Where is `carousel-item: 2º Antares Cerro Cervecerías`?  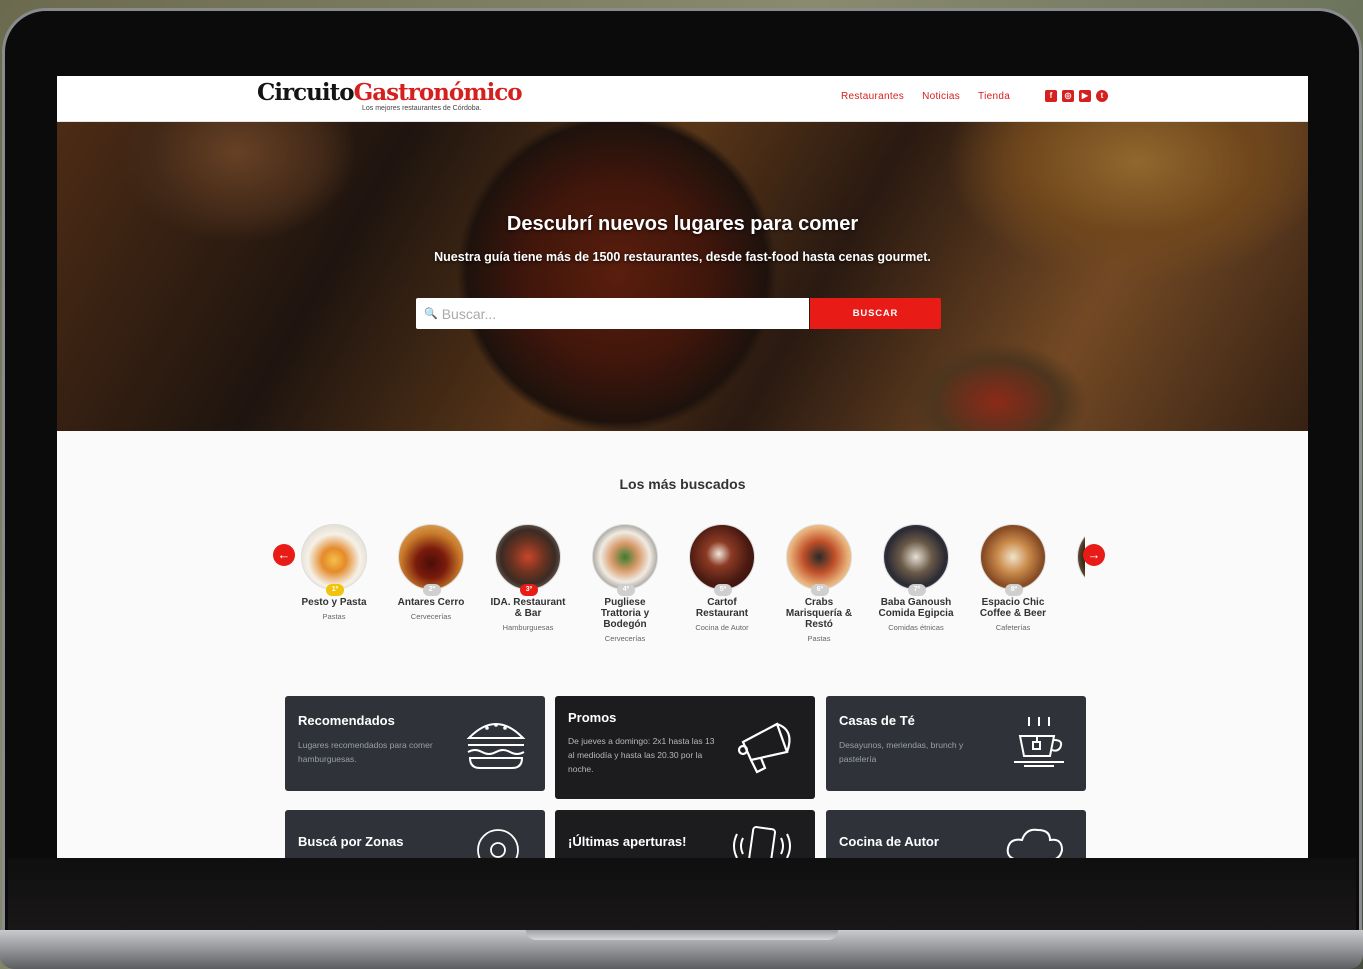
carousel-item: 2º Antares Cerro Cervecerías is located at coordinates (431, 572).